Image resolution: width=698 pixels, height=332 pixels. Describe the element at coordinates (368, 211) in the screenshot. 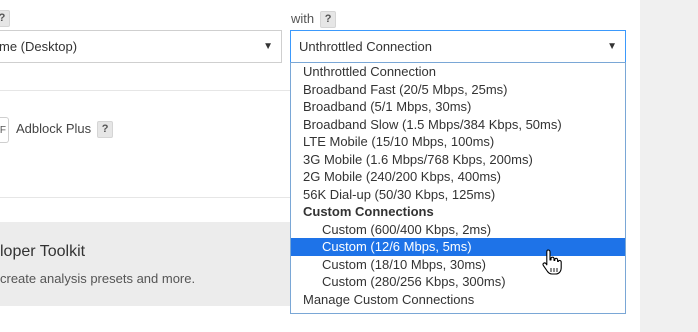

I see `dropdown-group-header: Custom Connections` at that location.